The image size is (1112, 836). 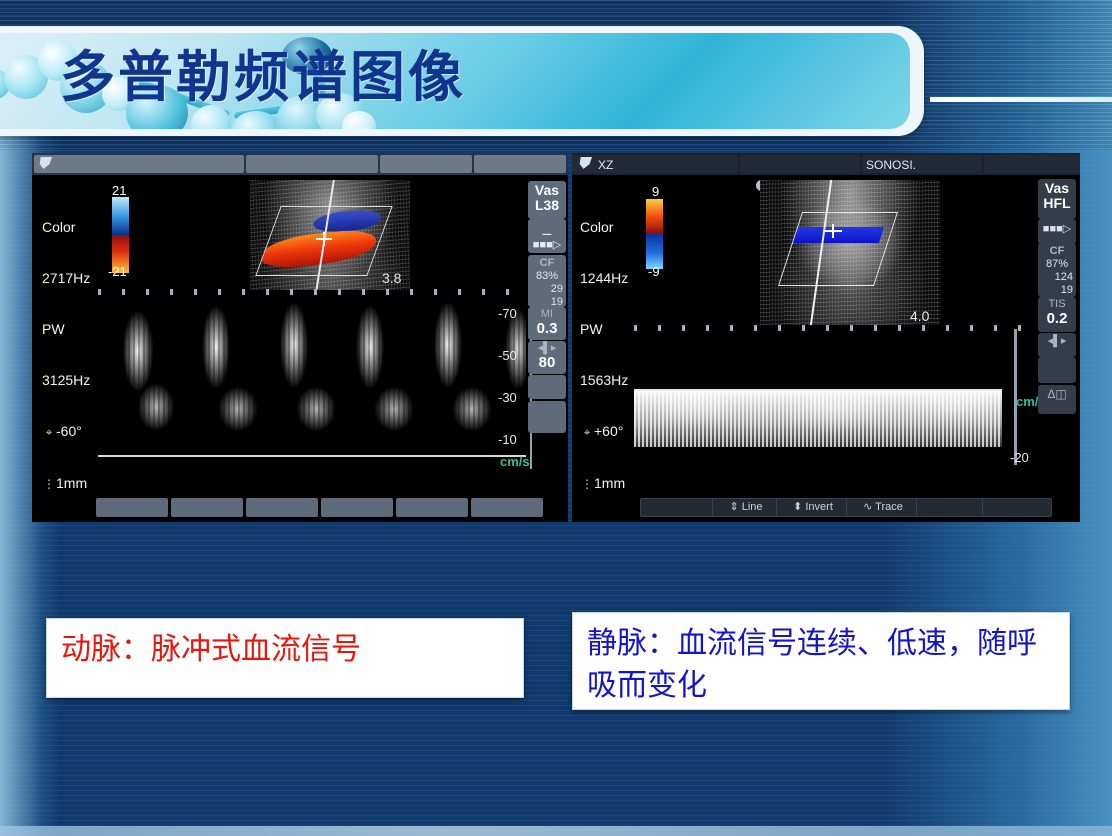 I want to click on left-panel-mi: MI 0.3, so click(x=547, y=323).